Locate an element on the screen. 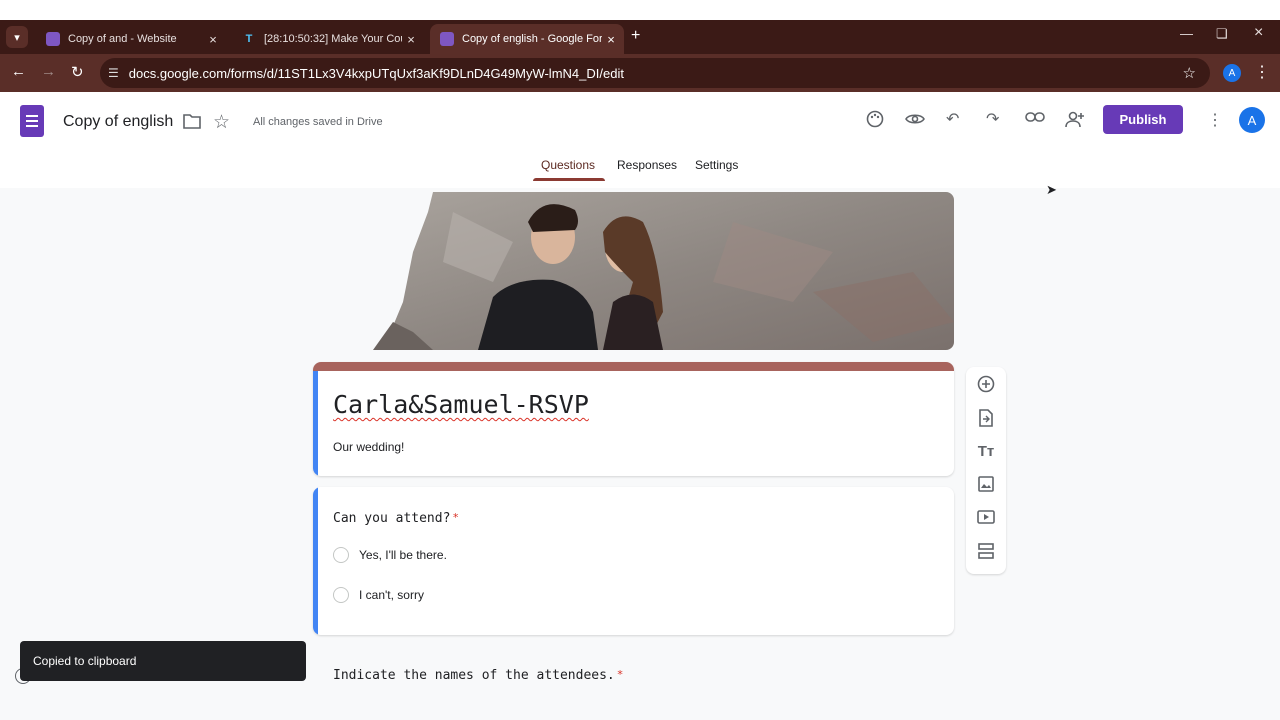 The width and height of the screenshot is (1280, 720). tab-search-button: ▾ is located at coordinates (17, 37).